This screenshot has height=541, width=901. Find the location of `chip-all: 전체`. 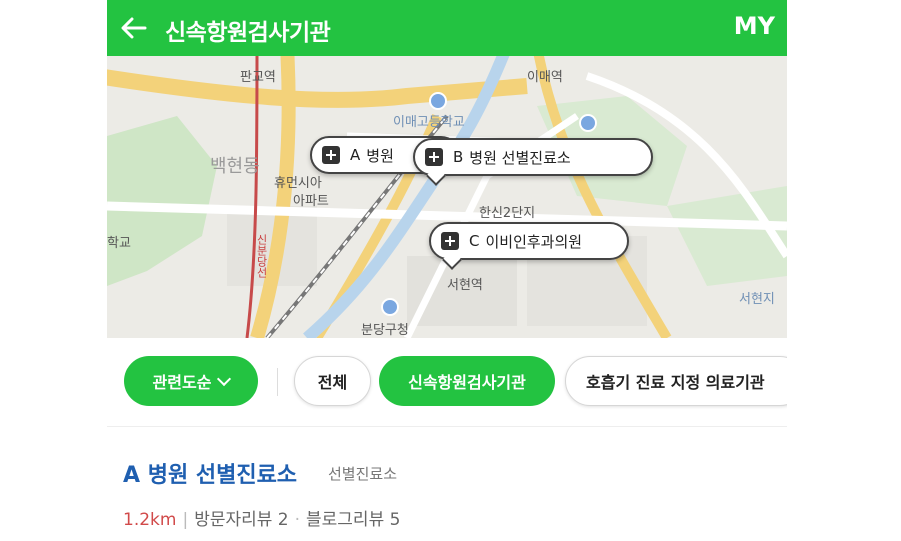

chip-all: 전체 is located at coordinates (332, 381).